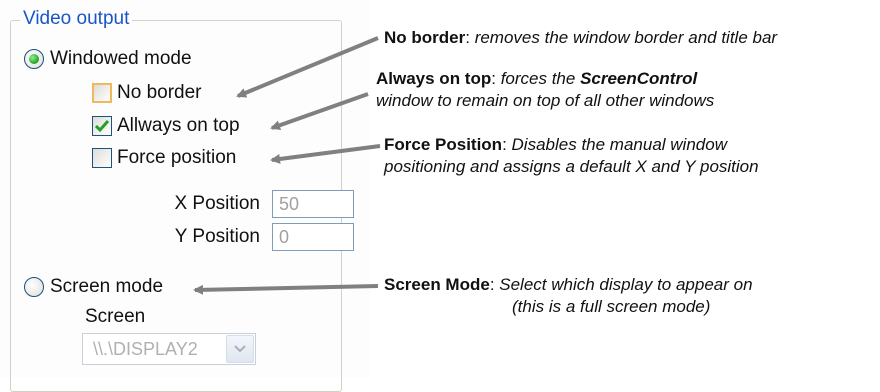  I want to click on annotation-arrows, so click(287, 165).